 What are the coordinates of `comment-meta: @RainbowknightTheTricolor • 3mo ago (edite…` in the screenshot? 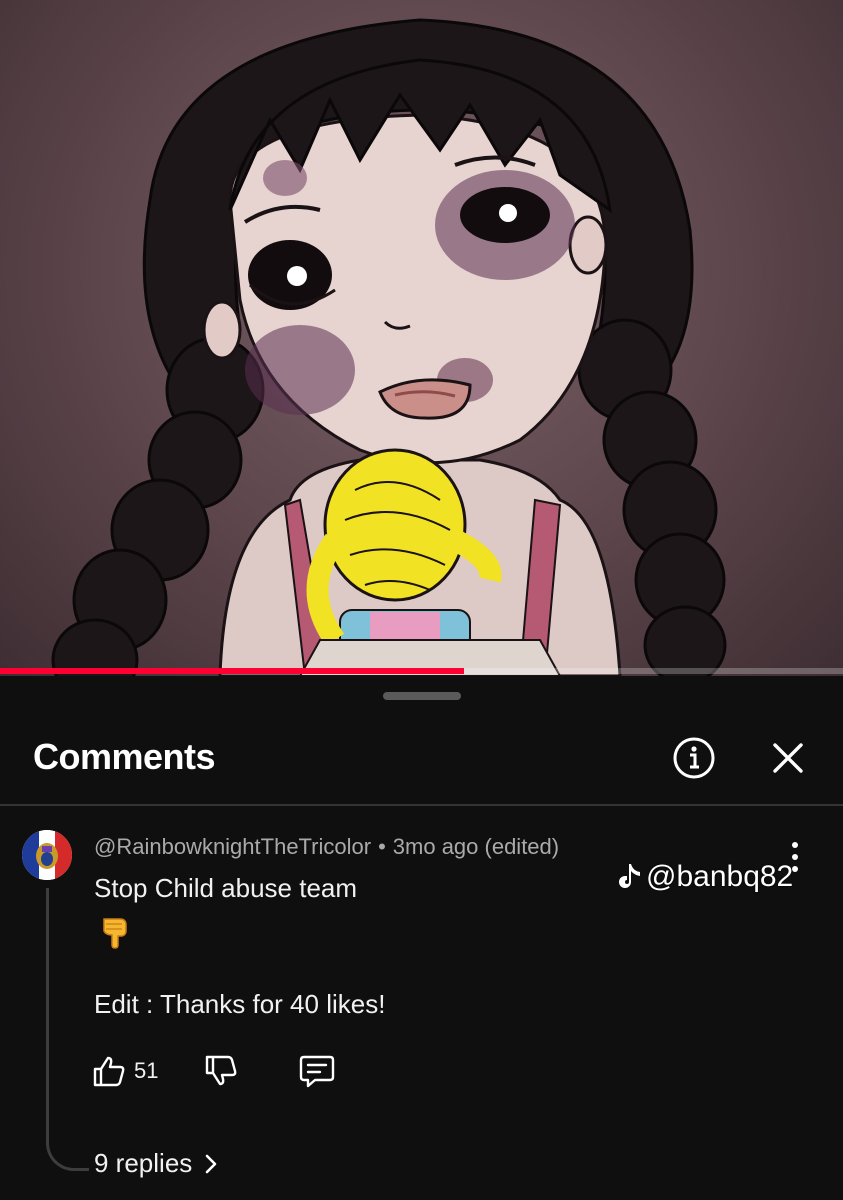 It's located at (326, 847).